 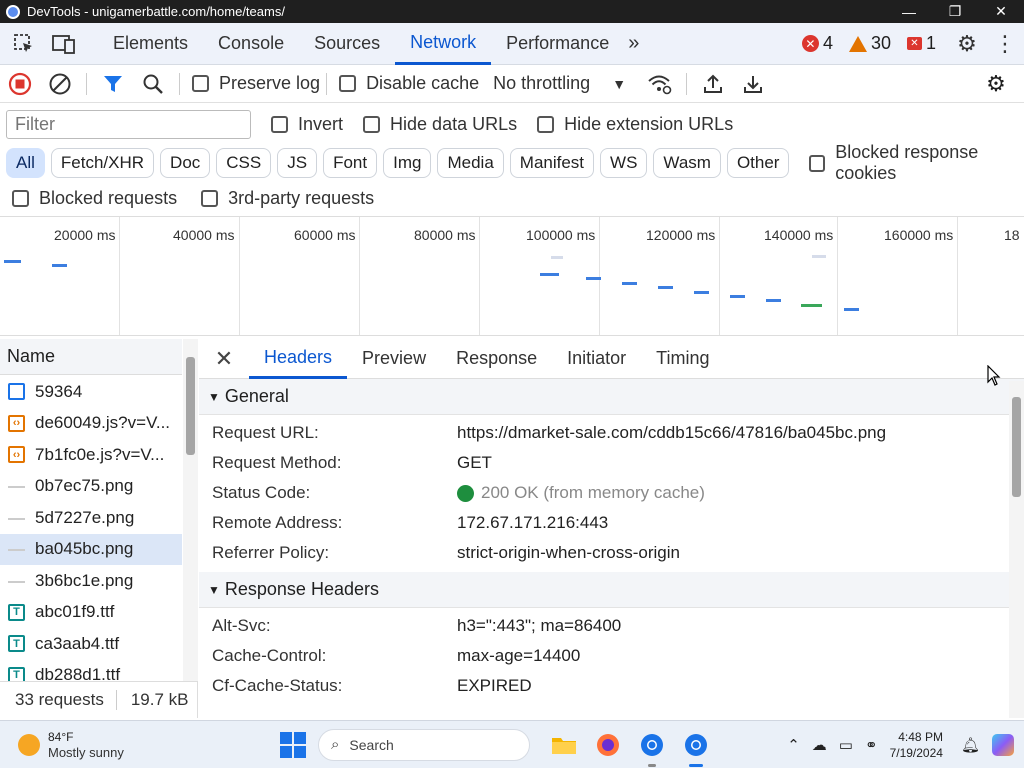 What do you see at coordinates (633, 43) in the screenshot?
I see `more-tabs-button: »` at bounding box center [633, 43].